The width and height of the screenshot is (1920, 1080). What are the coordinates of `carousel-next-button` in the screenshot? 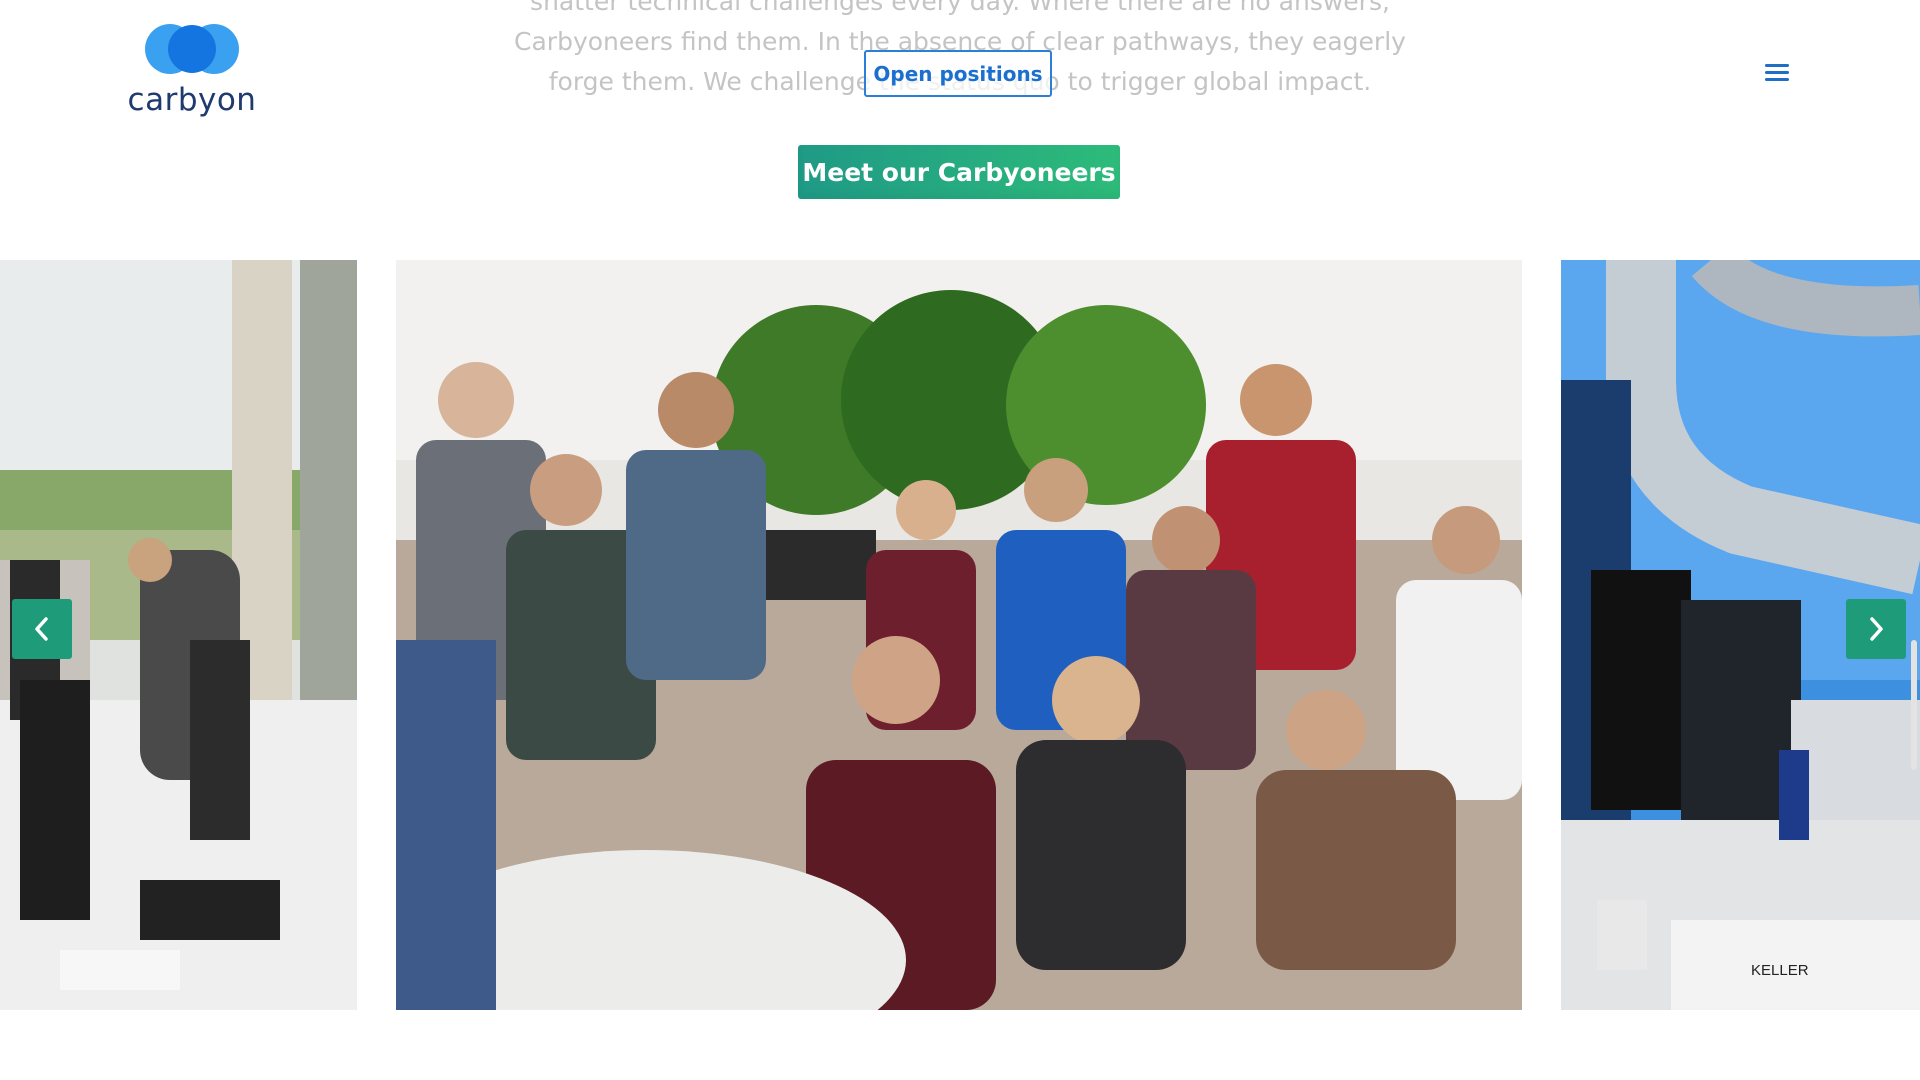 It's located at (1876, 629).